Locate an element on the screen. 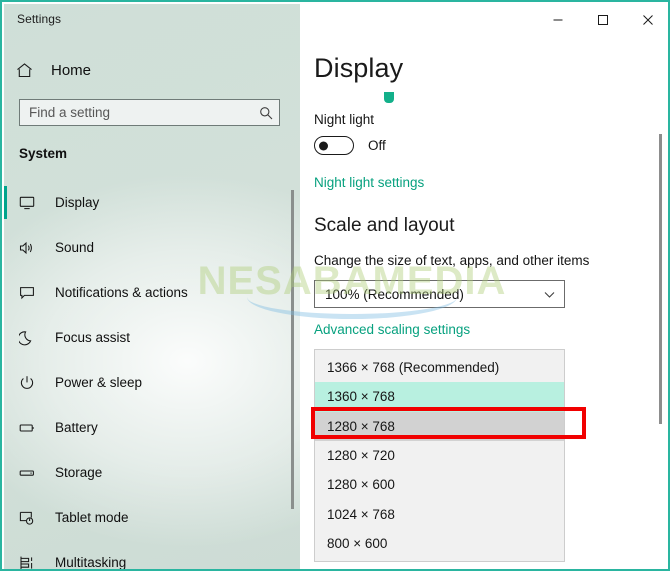 Image resolution: width=670 pixels, height=571 pixels. window-title: Settings is located at coordinates (39, 19).